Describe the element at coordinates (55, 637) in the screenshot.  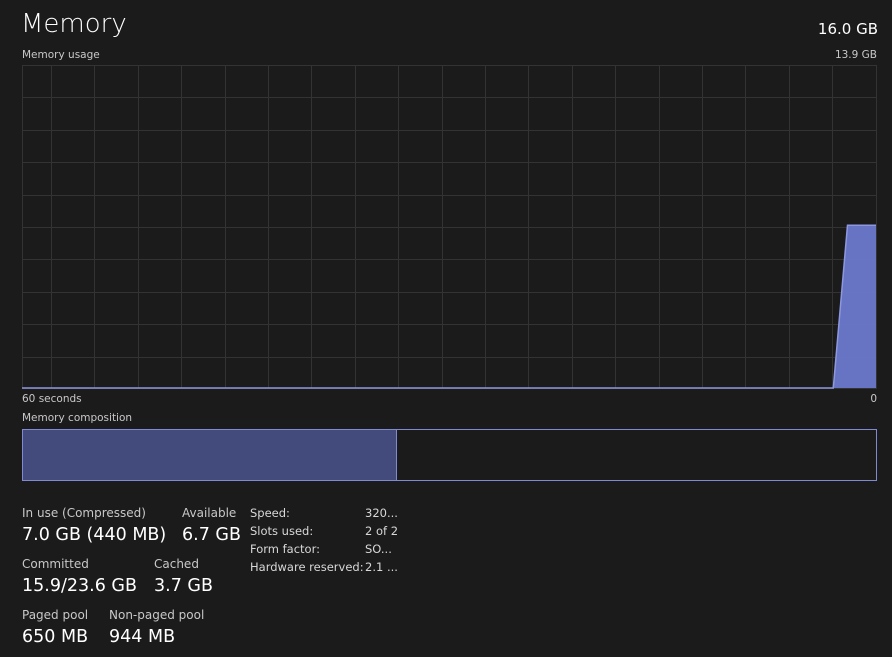
I see `paged-pool-value: 650 MB` at that location.